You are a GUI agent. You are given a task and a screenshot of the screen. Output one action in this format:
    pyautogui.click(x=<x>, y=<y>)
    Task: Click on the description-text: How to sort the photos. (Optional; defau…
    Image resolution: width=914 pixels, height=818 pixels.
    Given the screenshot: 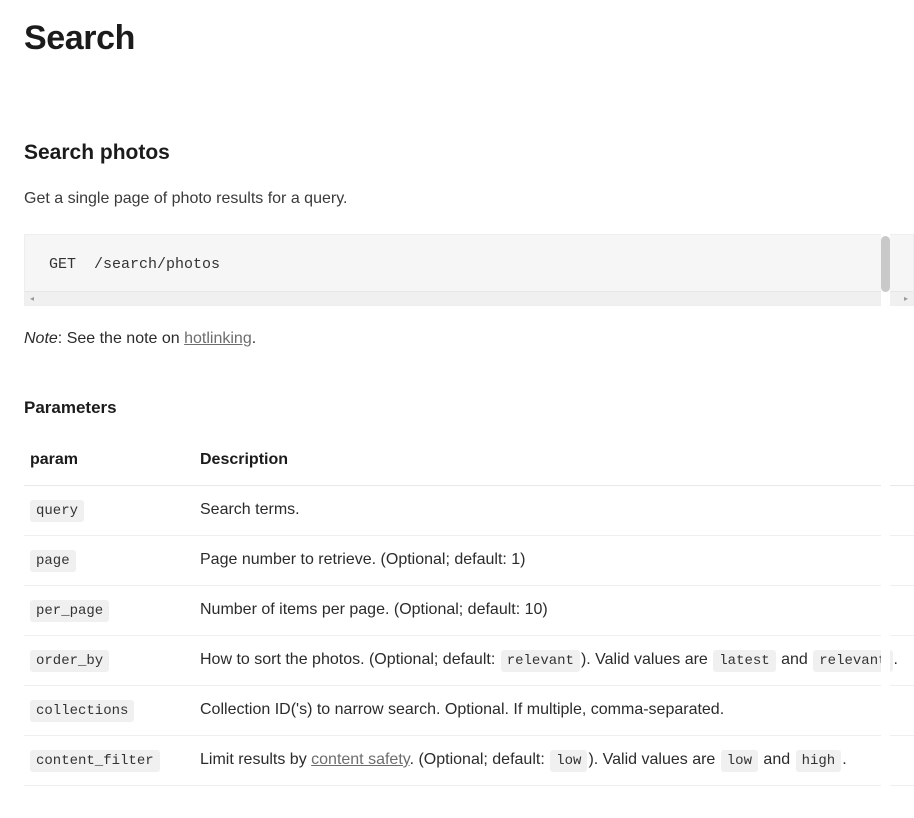 What is the action you would take?
    pyautogui.click(x=350, y=659)
    